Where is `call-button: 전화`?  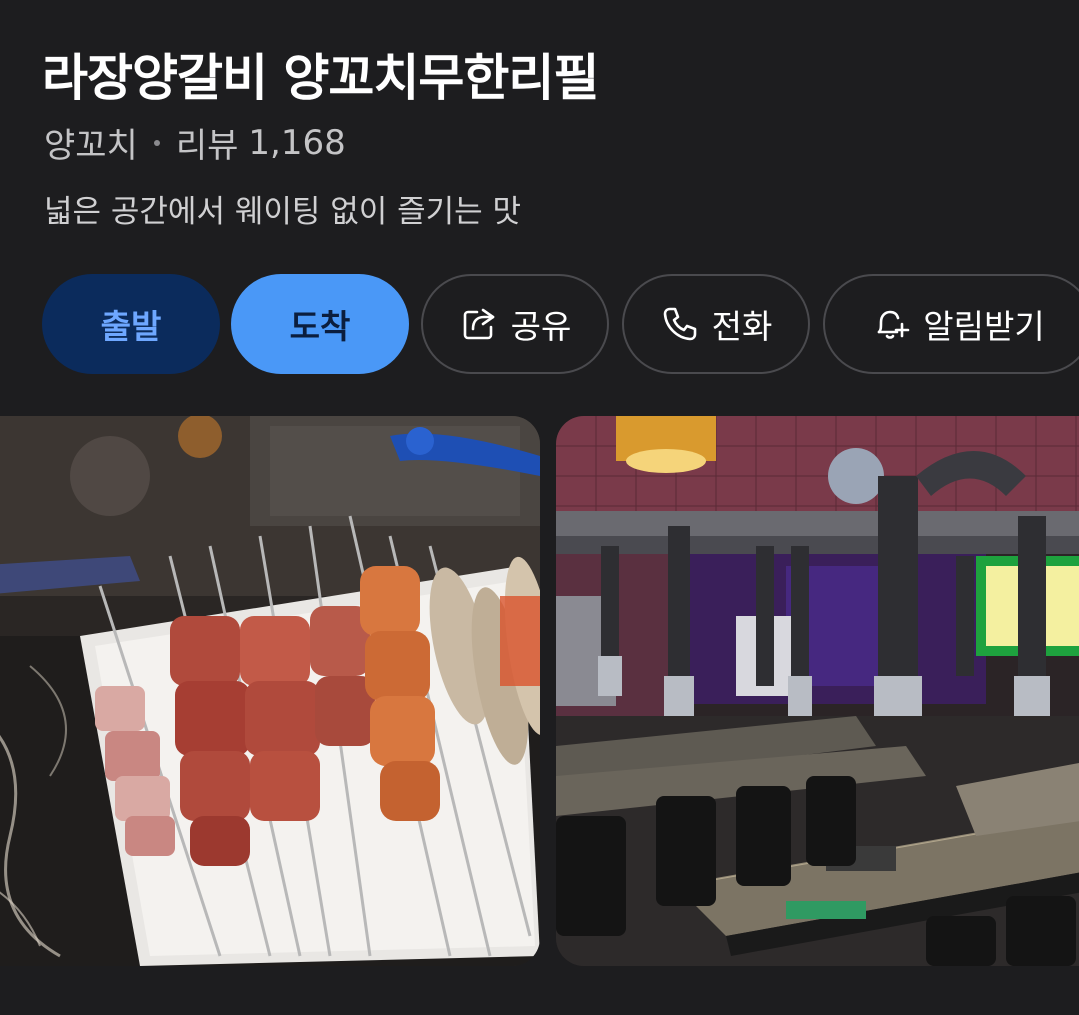
call-button: 전화 is located at coordinates (716, 324).